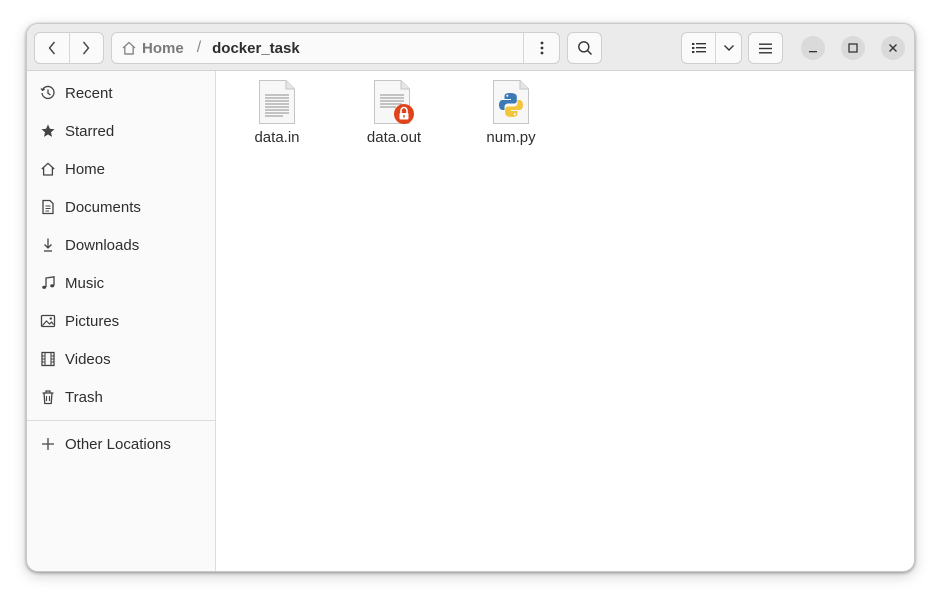 This screenshot has height=602, width=942. What do you see at coordinates (511, 102) in the screenshot?
I see `python-file-icon` at bounding box center [511, 102].